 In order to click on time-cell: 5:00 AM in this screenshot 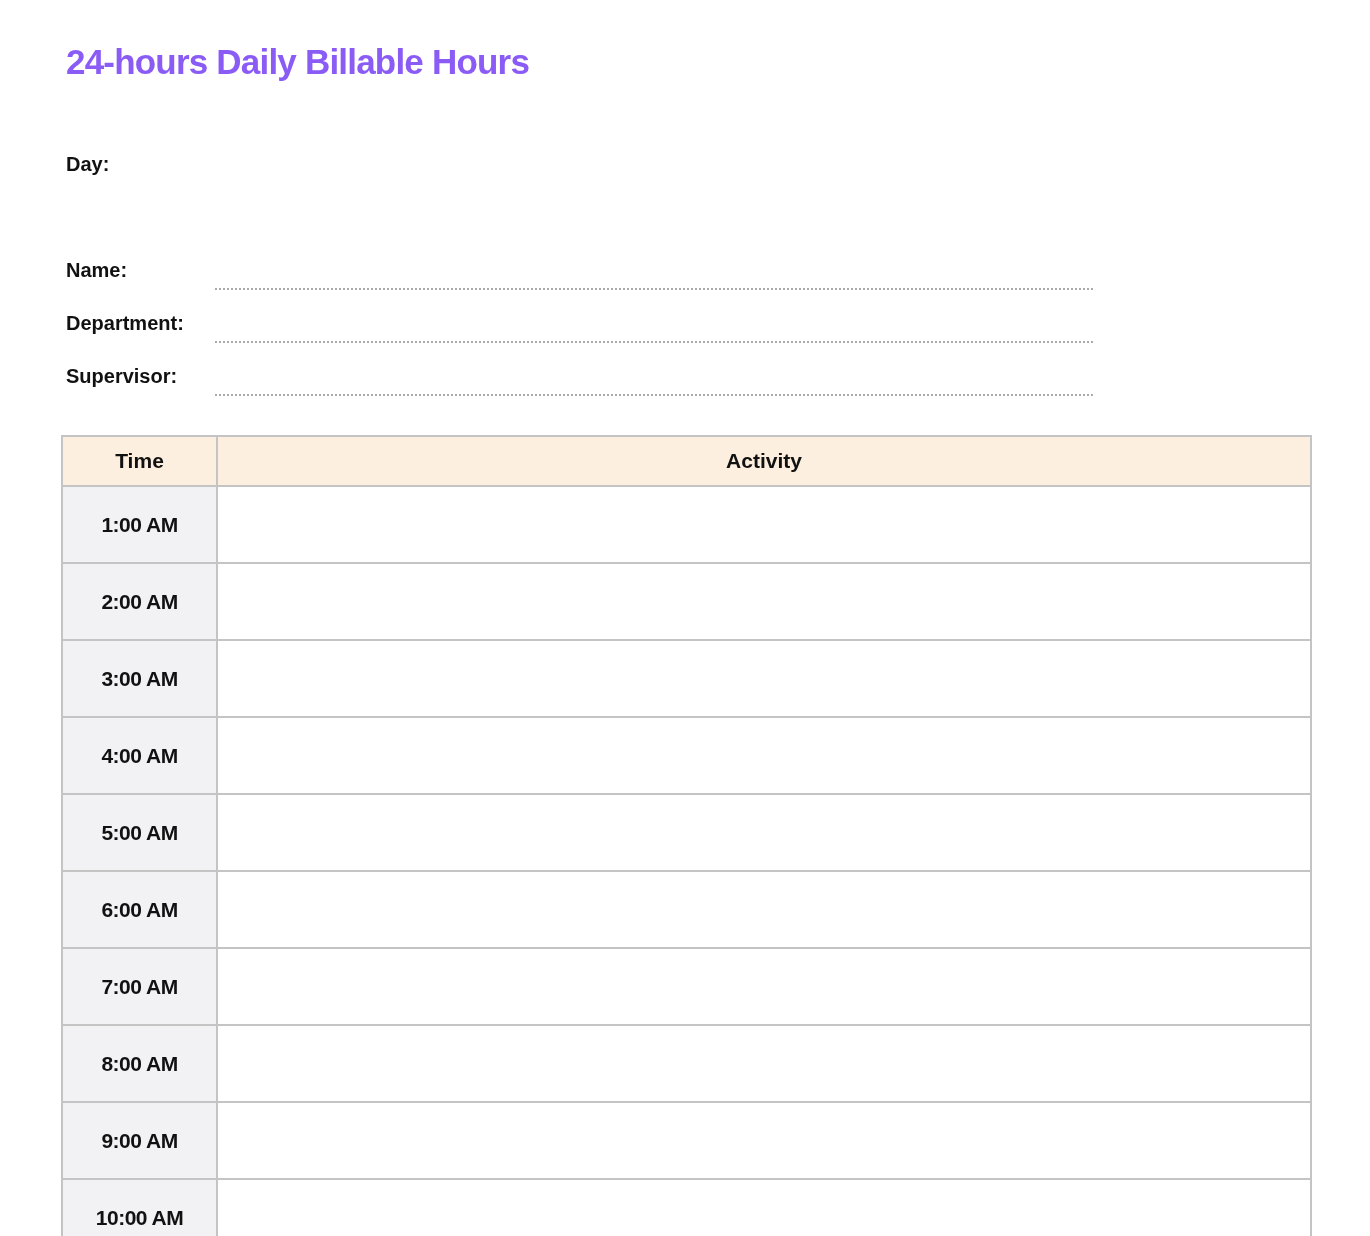, I will do `click(139, 832)`.